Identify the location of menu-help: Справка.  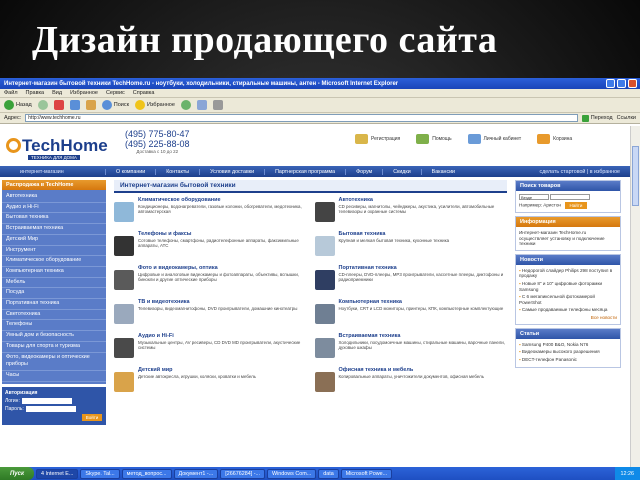
(144, 93).